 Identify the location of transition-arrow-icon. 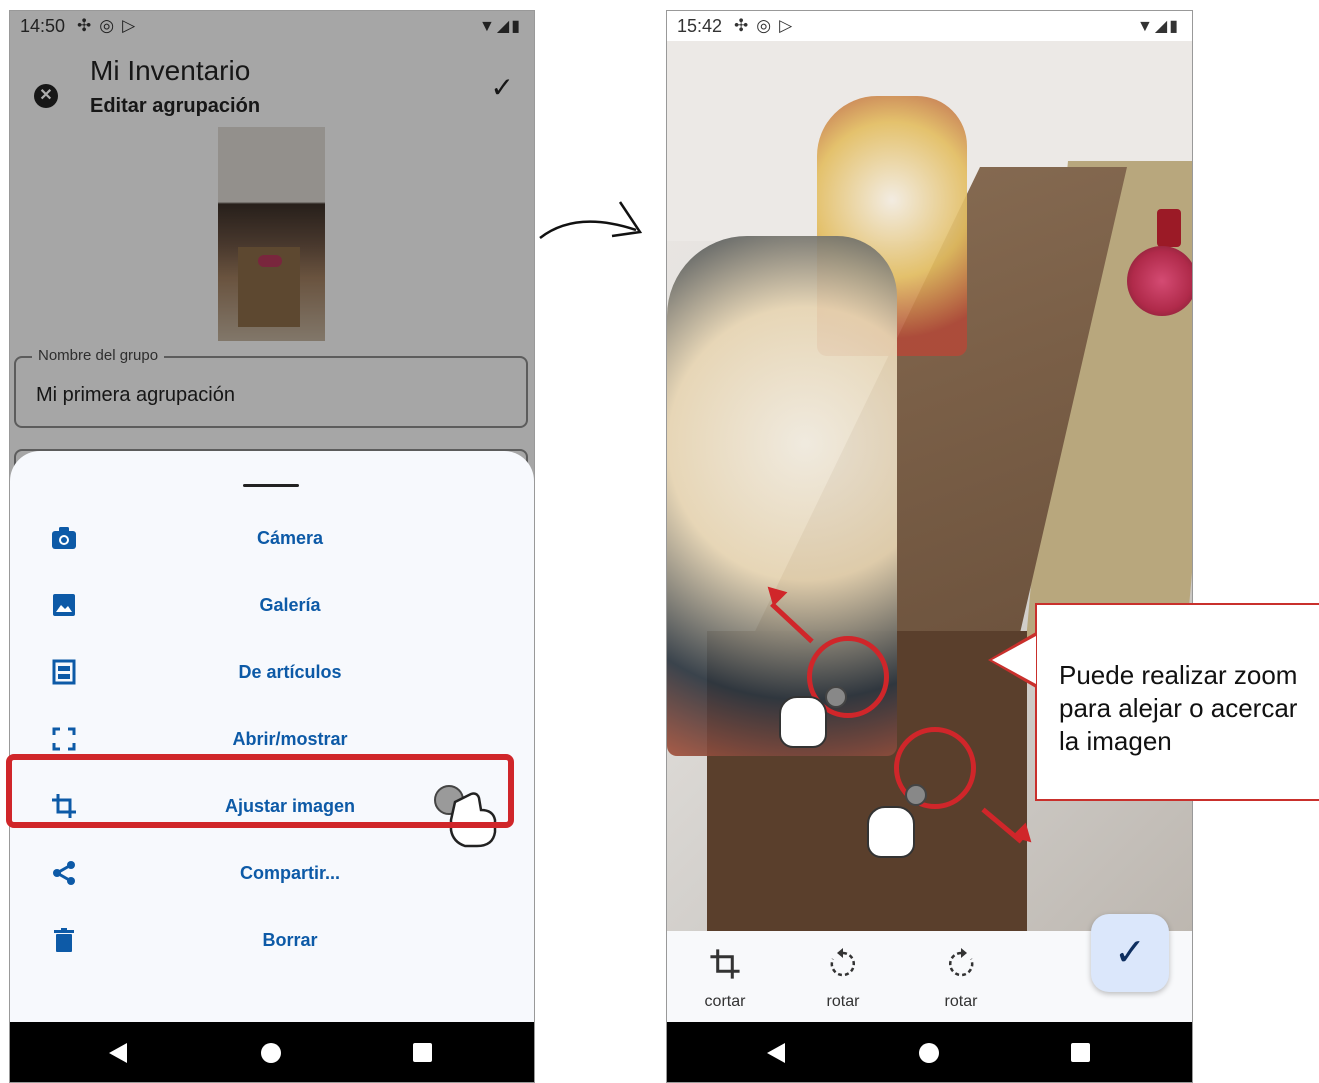
(591, 220).